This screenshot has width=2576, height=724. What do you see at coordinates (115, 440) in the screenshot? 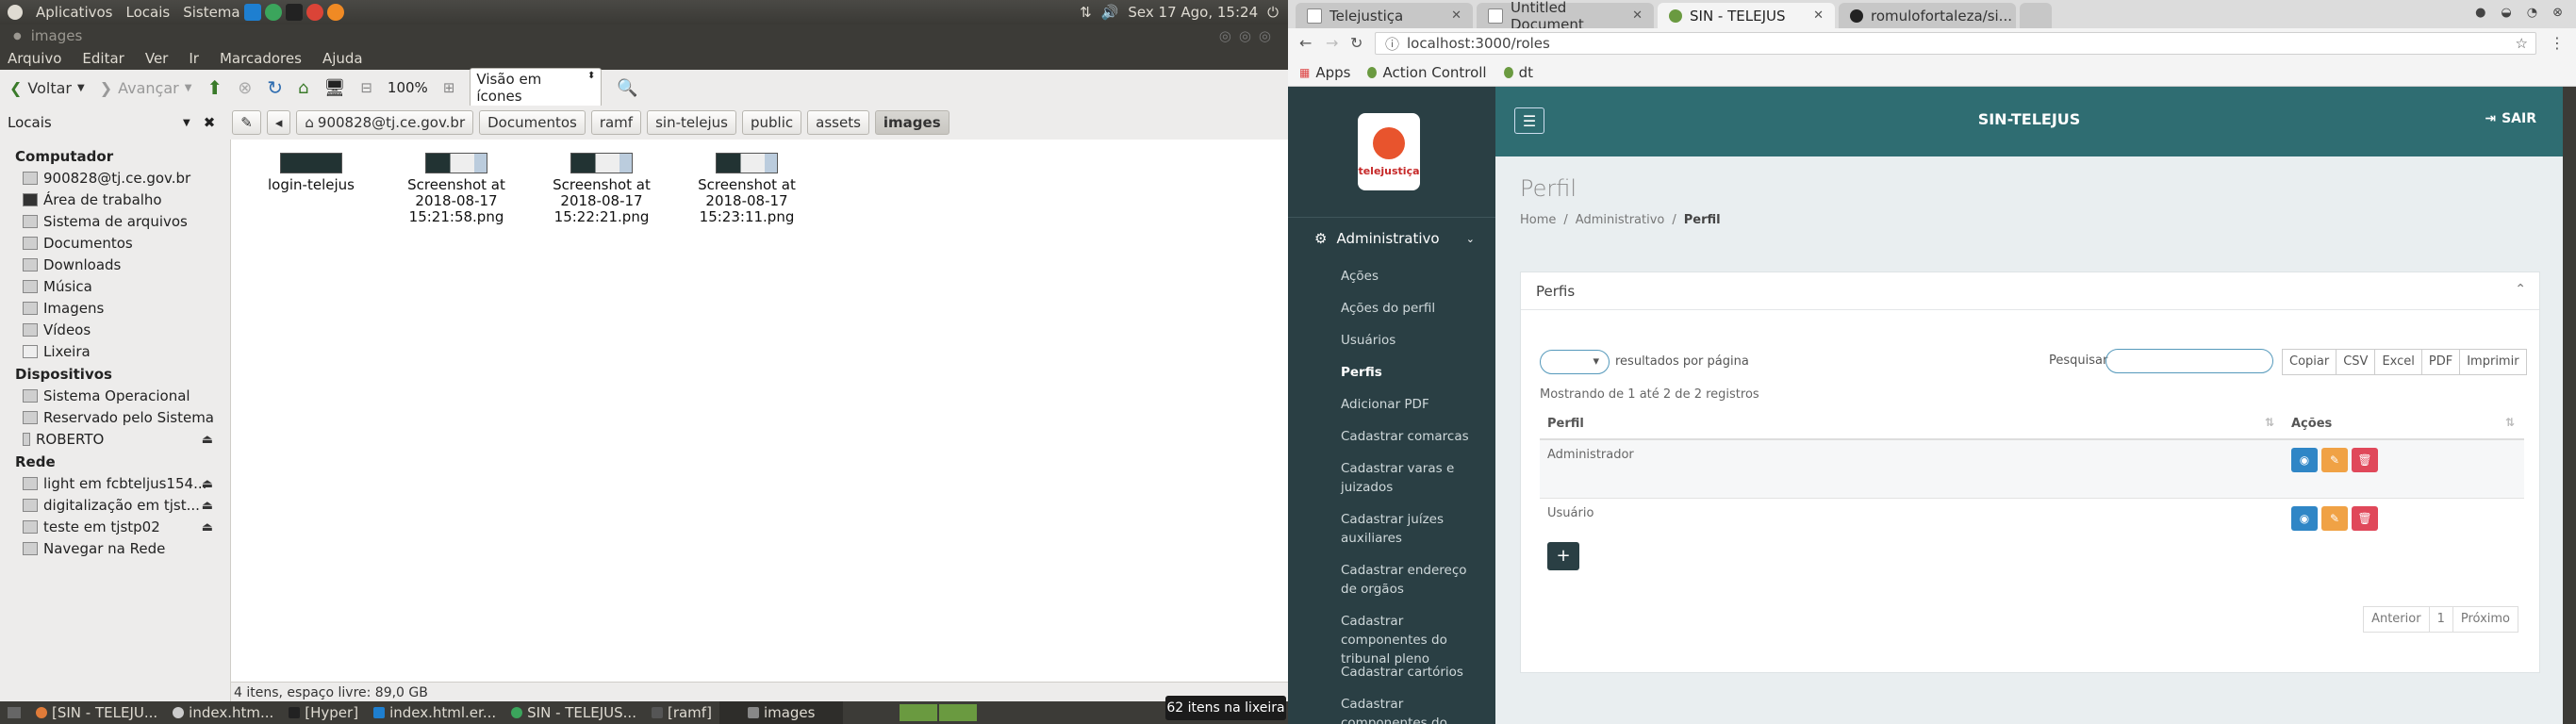
I see `device-roberto: ROBERTO ⏏` at bounding box center [115, 440].